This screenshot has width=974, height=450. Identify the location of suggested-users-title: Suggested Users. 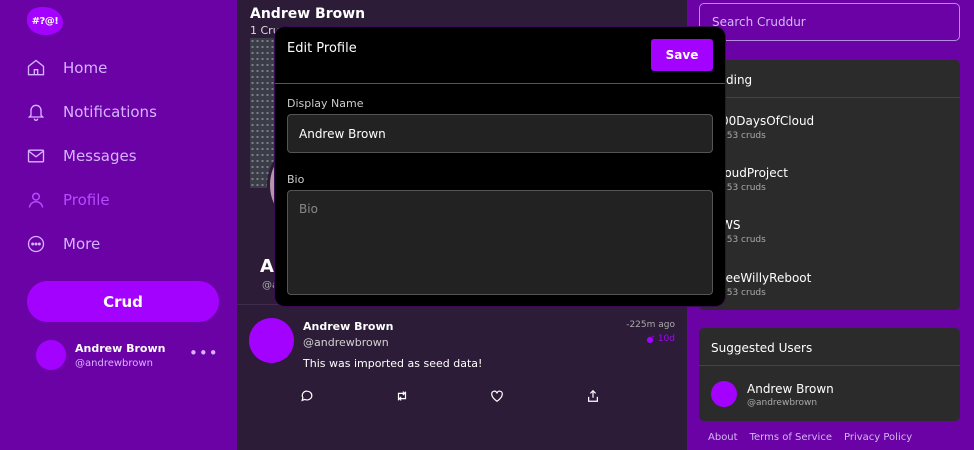
(762, 348).